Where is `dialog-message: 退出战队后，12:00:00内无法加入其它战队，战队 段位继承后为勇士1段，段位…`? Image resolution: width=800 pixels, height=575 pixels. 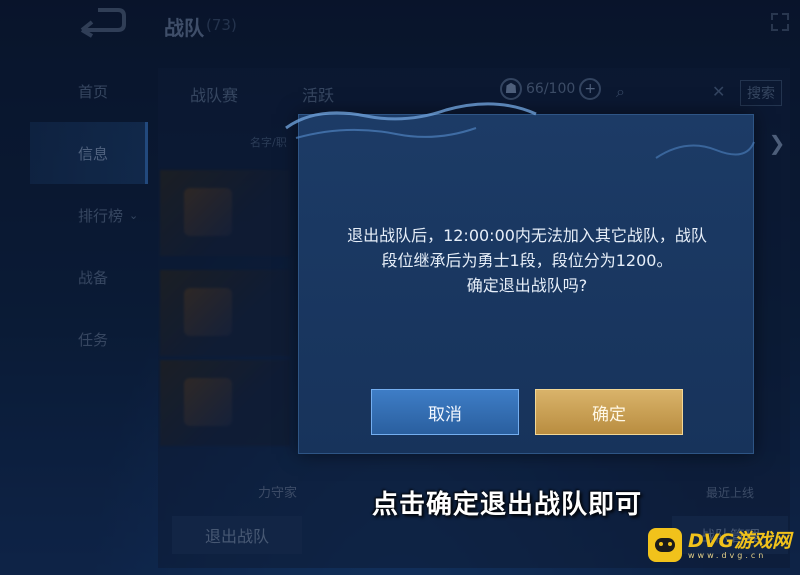 dialog-message: 退出战队后，12:00:00内无法加入其它战队，战队 段位继承后为勇士1段，段位… is located at coordinates (527, 260).